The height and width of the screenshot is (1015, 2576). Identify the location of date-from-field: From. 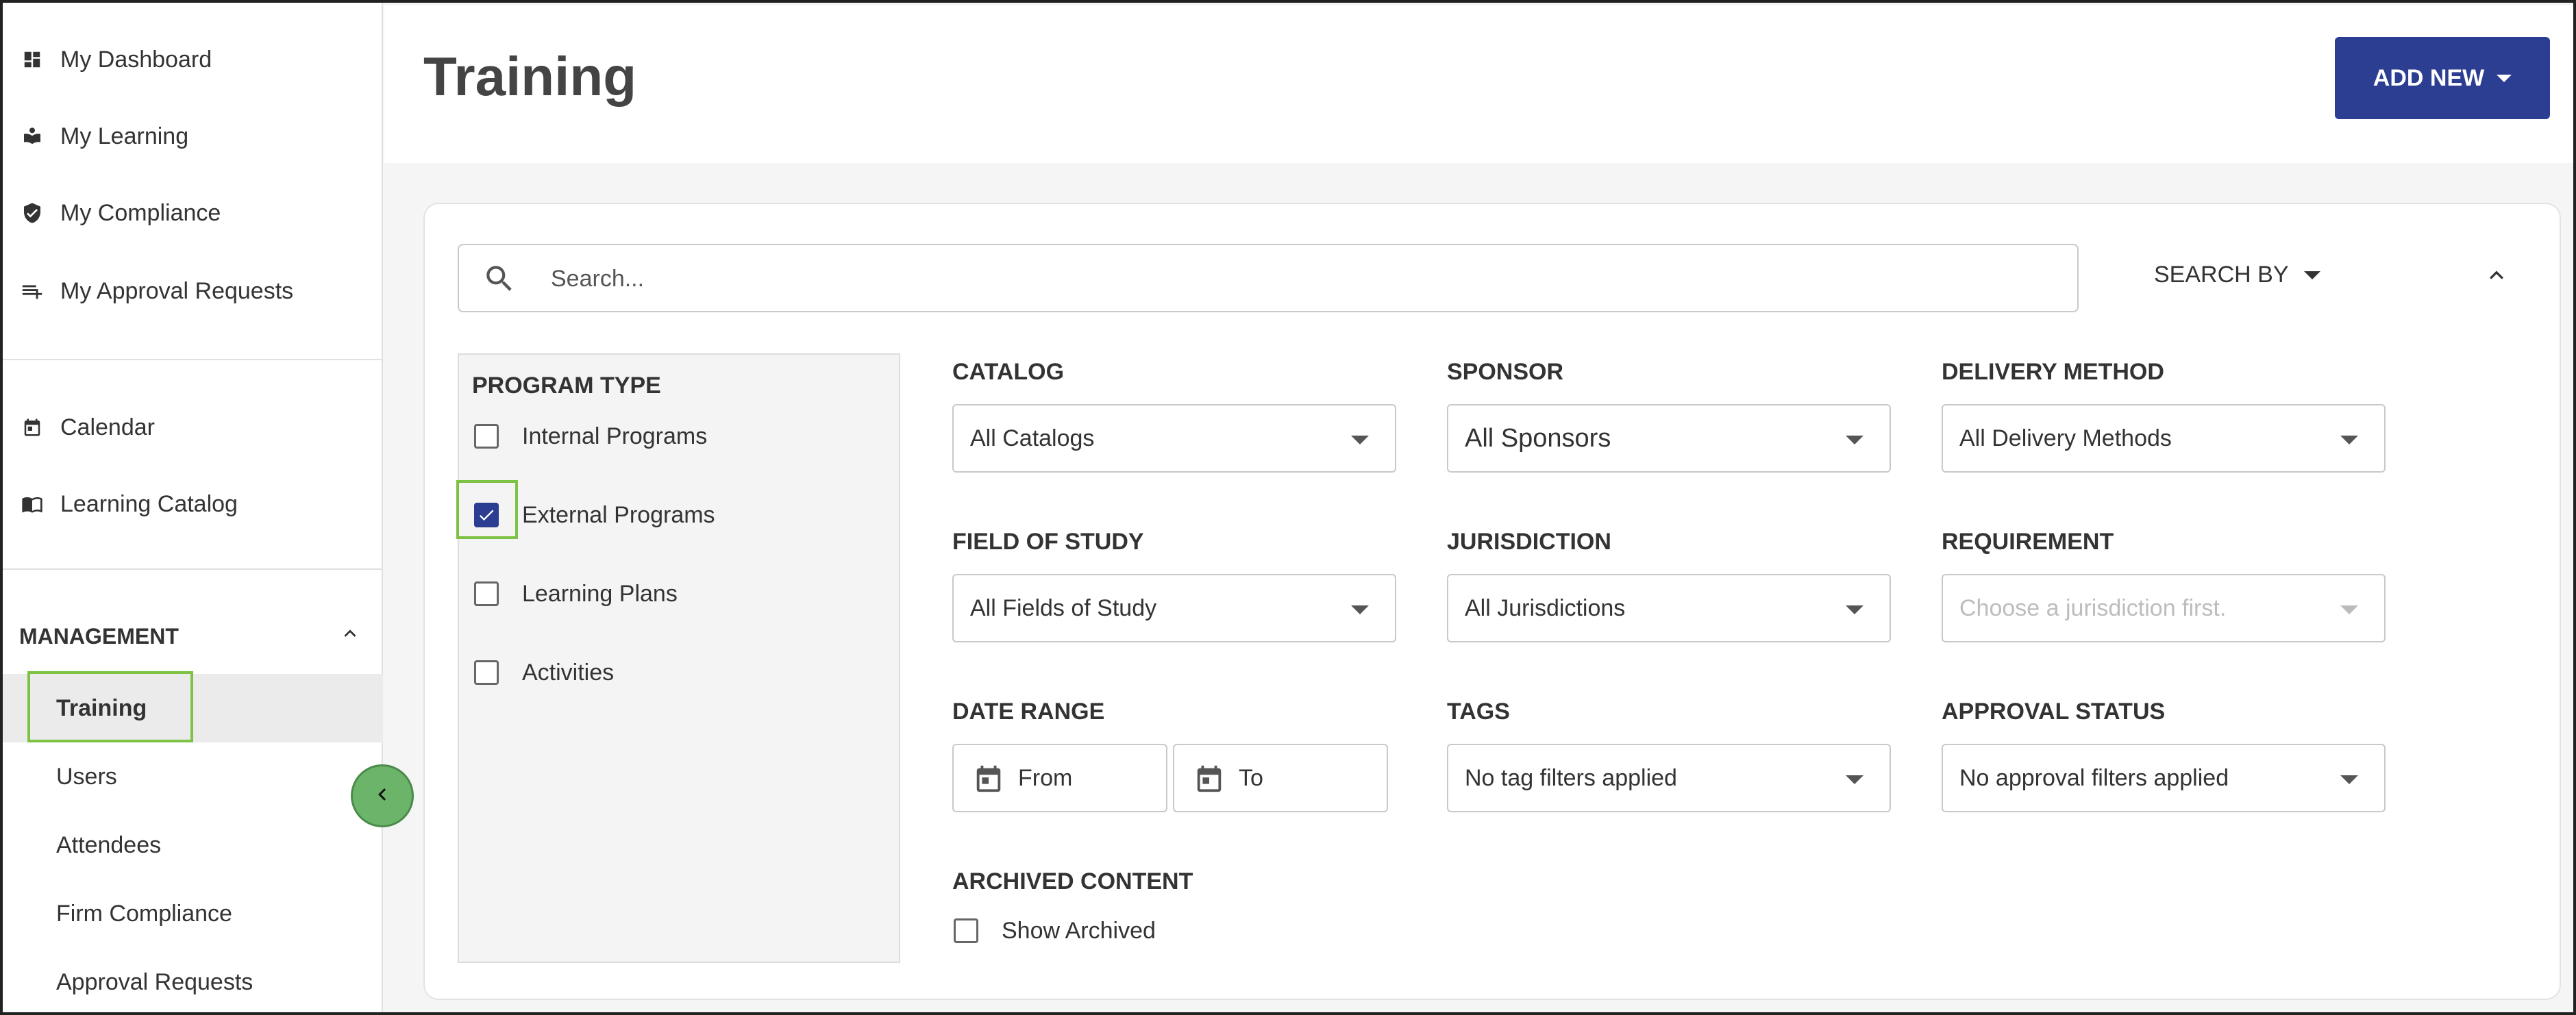
(1059, 778).